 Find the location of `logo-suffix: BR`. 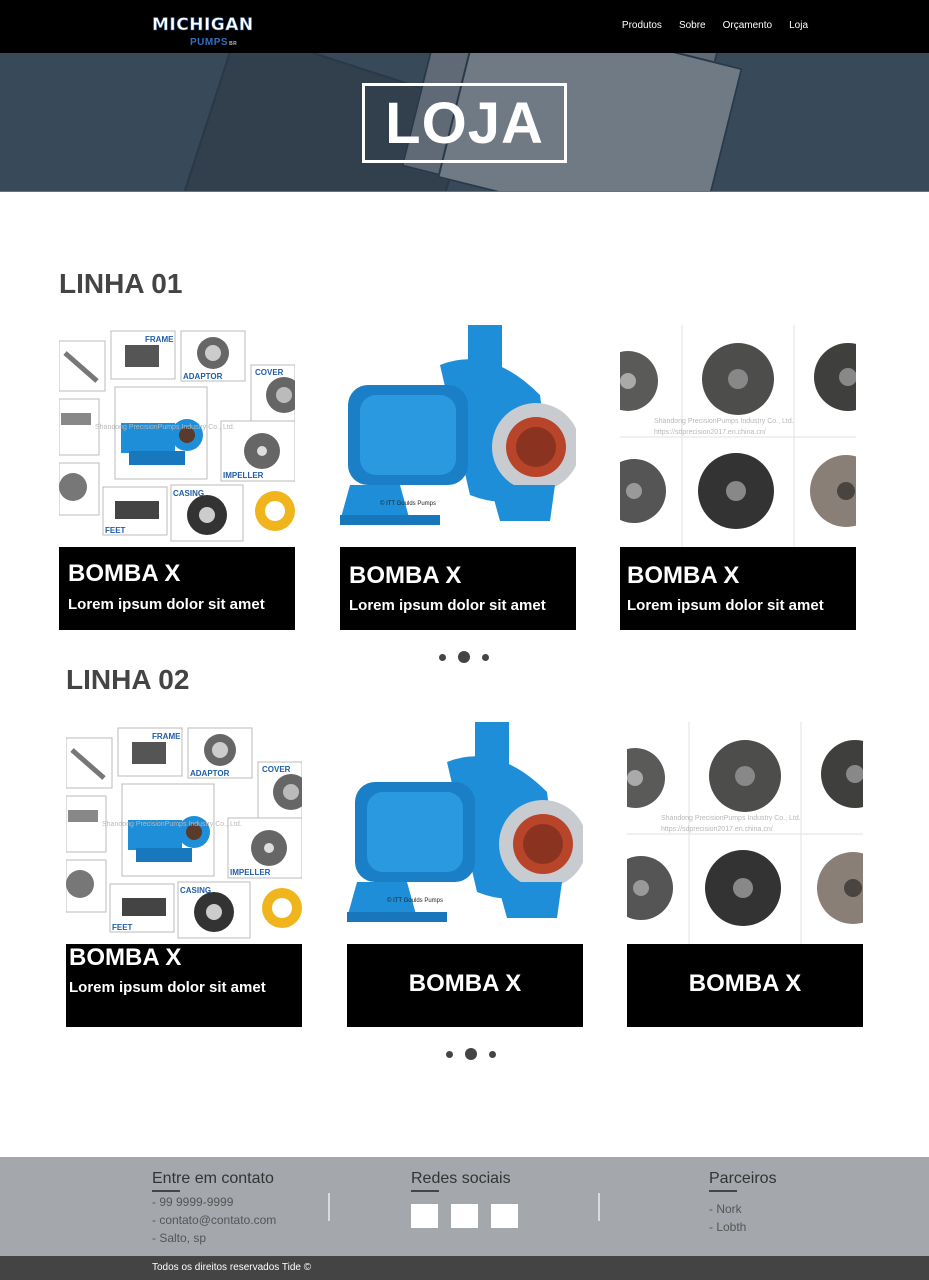

logo-suffix: BR is located at coordinates (233, 44).